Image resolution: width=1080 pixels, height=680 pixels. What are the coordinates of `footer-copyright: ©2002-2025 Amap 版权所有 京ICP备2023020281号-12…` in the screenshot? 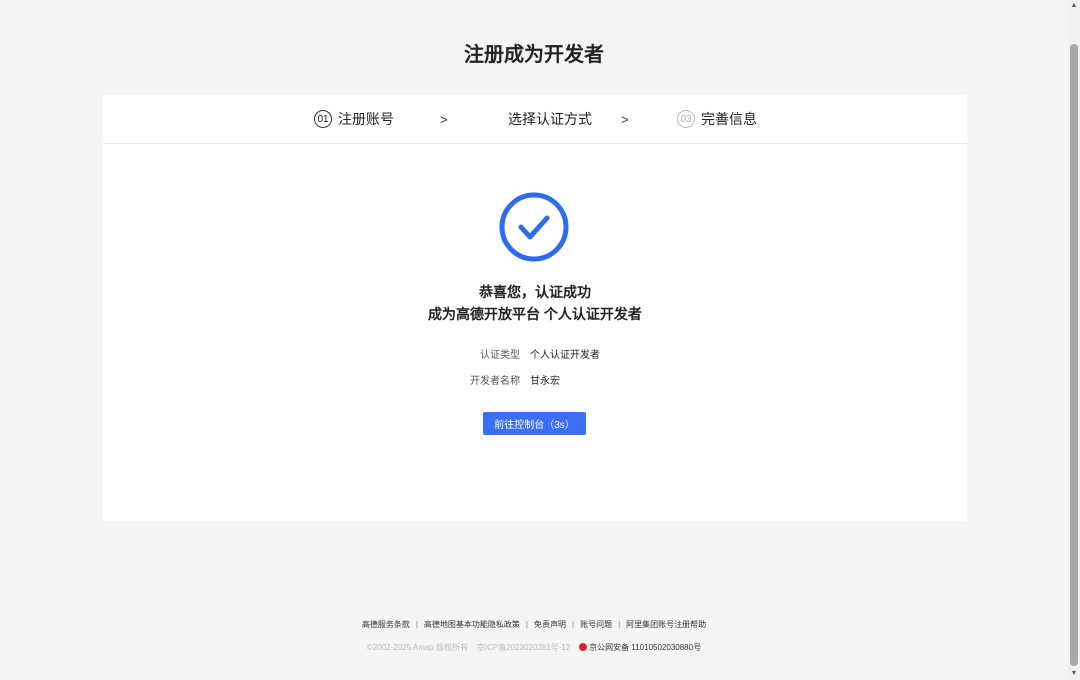 It's located at (534, 647).